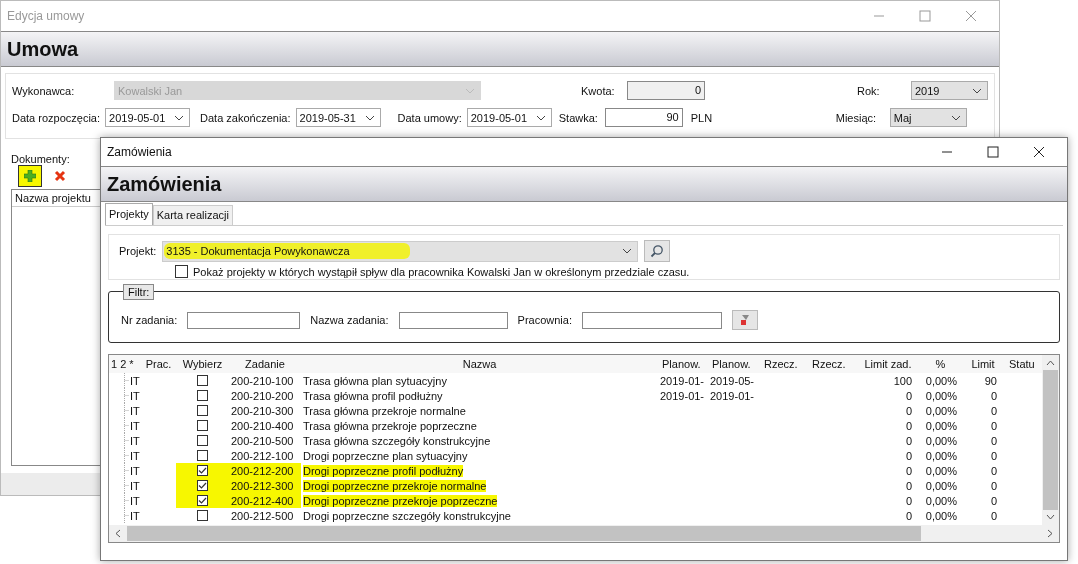 The height and width of the screenshot is (564, 1078). What do you see at coordinates (262, 395) in the screenshot?
I see `table-cell-text: 200-210-200` at bounding box center [262, 395].